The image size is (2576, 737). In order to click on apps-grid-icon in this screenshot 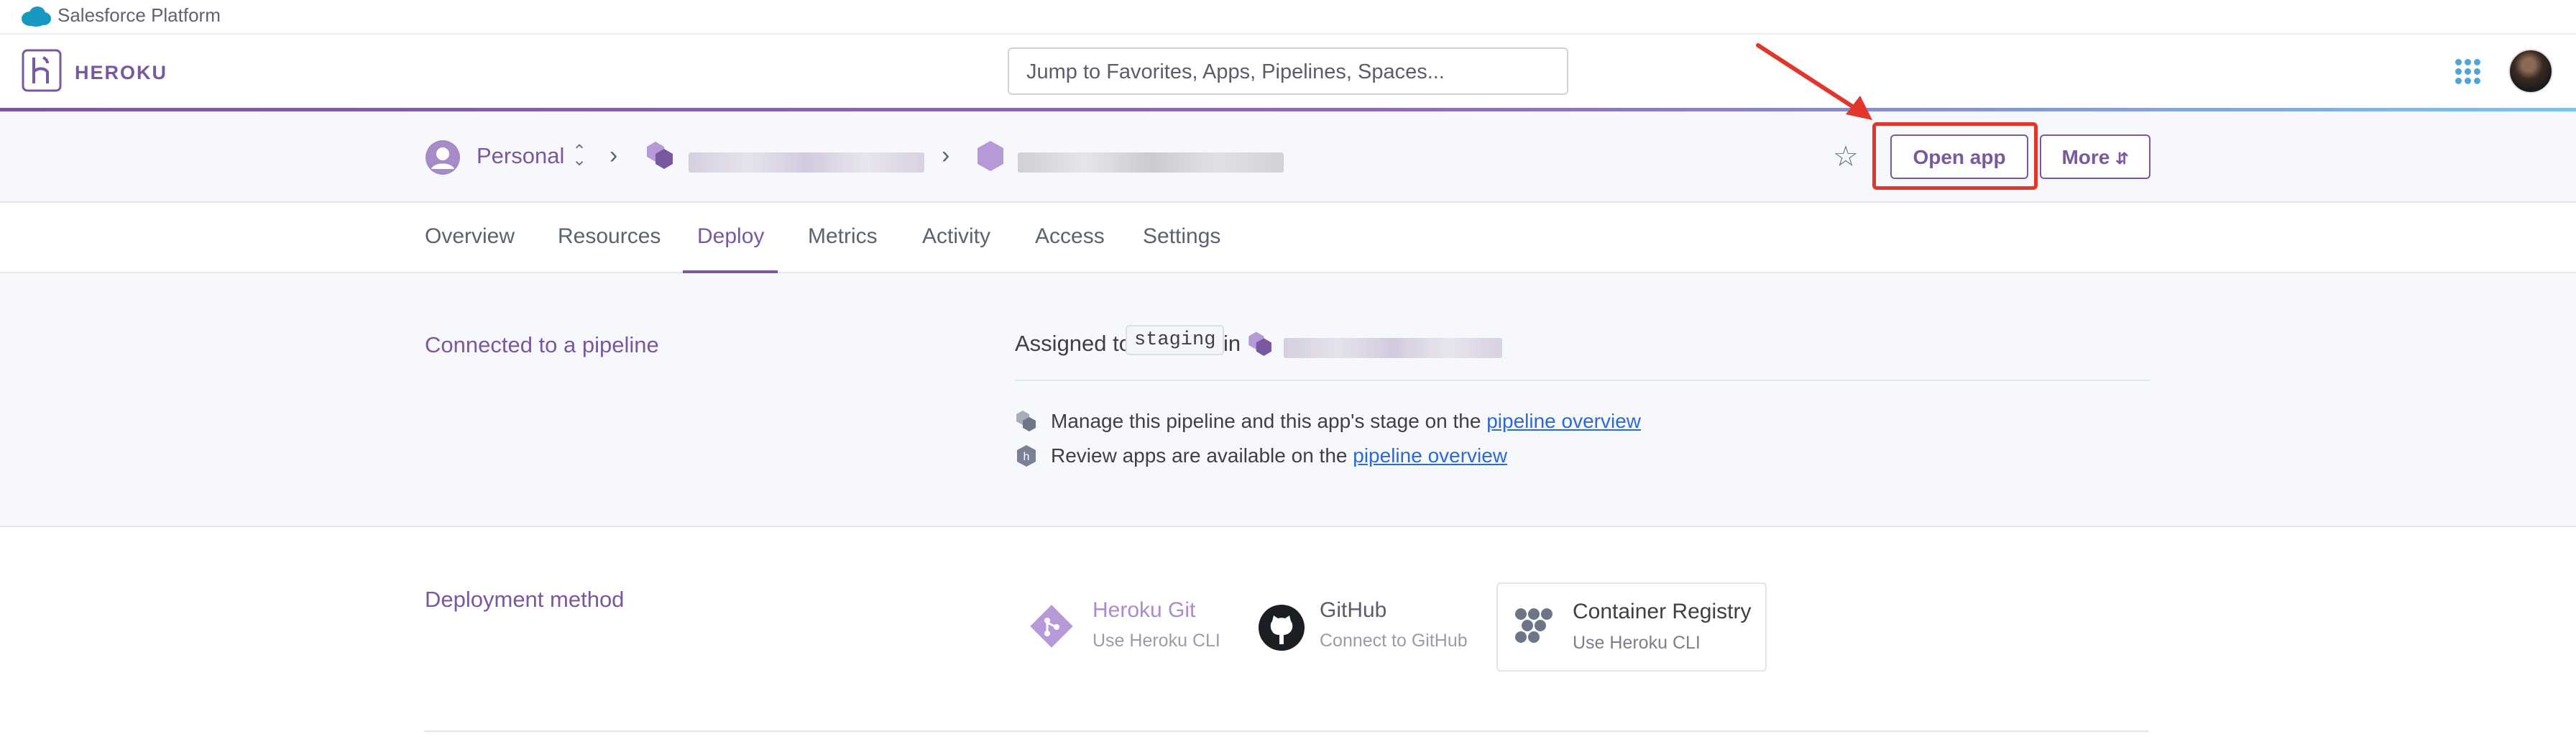, I will do `click(2468, 72)`.